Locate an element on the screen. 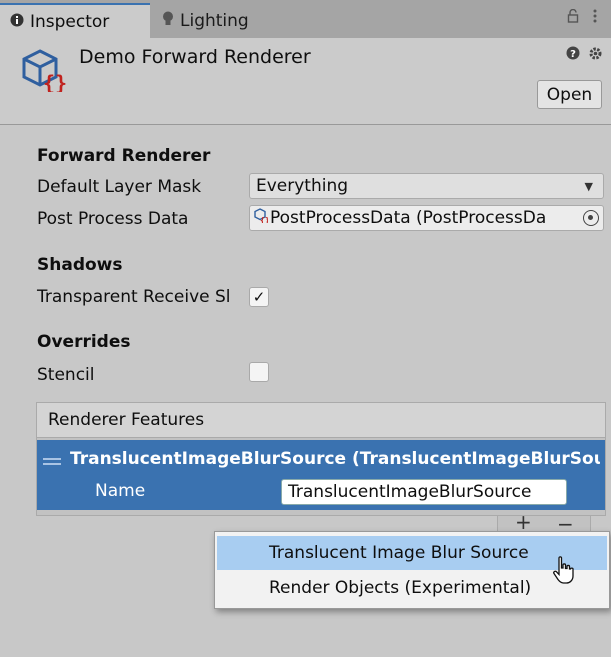  renderer-features-header: Renderer Features is located at coordinates (321, 420).